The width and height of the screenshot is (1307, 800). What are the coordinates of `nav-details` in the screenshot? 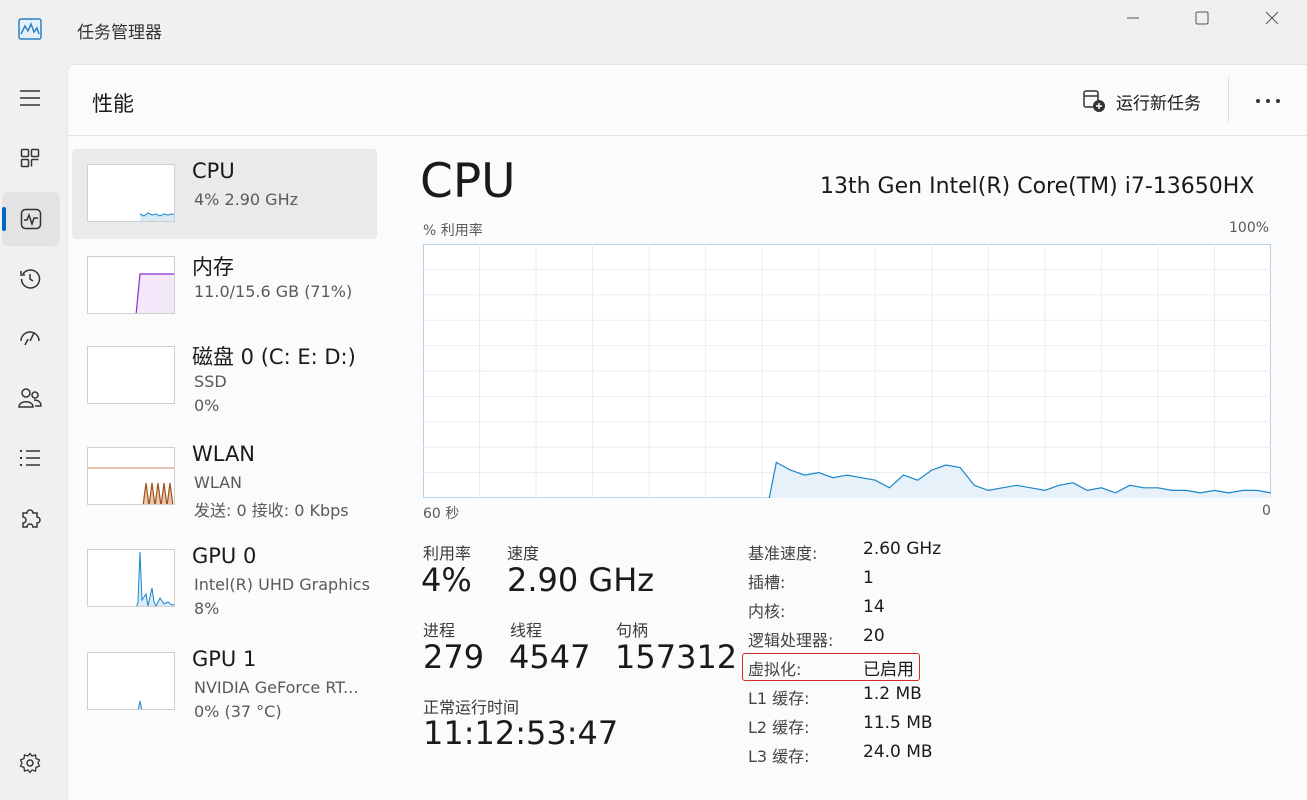 It's located at (30, 458).